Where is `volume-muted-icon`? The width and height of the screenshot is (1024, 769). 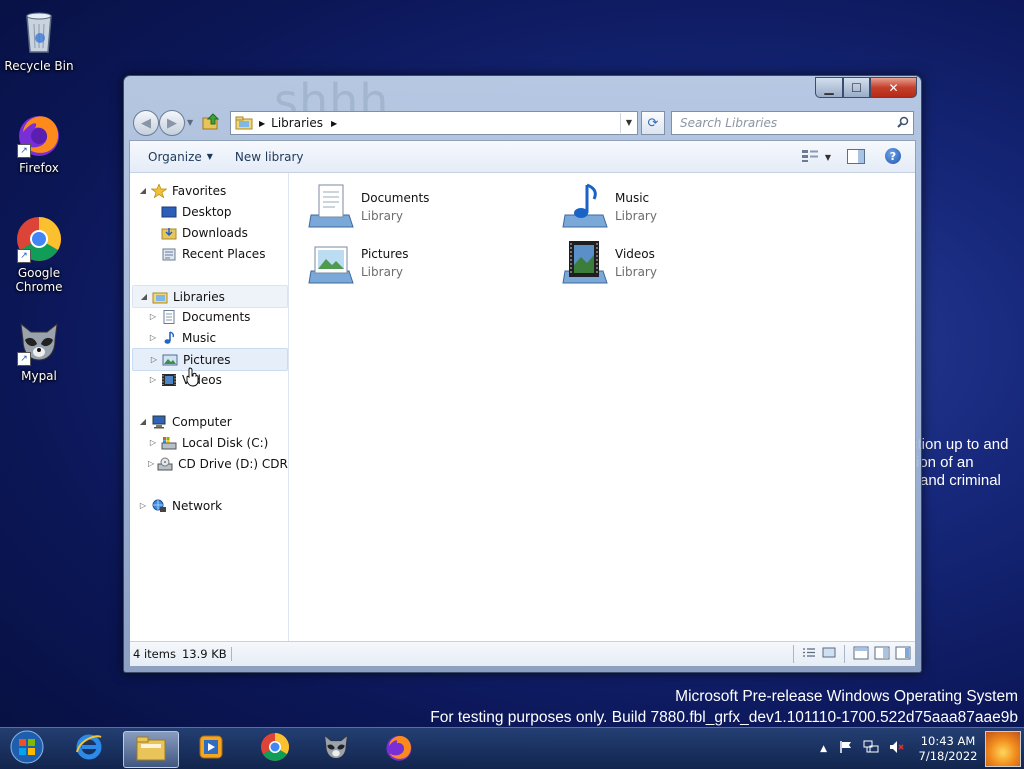
volume-muted-icon is located at coordinates (897, 748).